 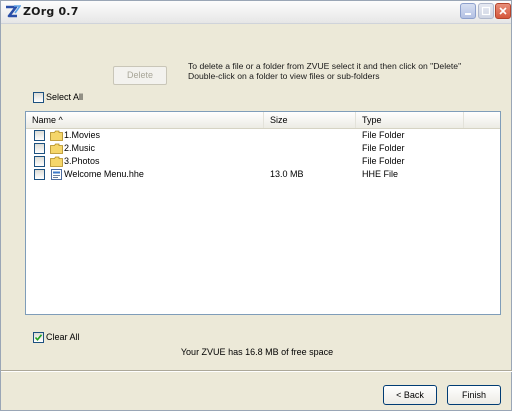 I want to click on list-header: Name ^ Size Type, so click(x=263, y=120).